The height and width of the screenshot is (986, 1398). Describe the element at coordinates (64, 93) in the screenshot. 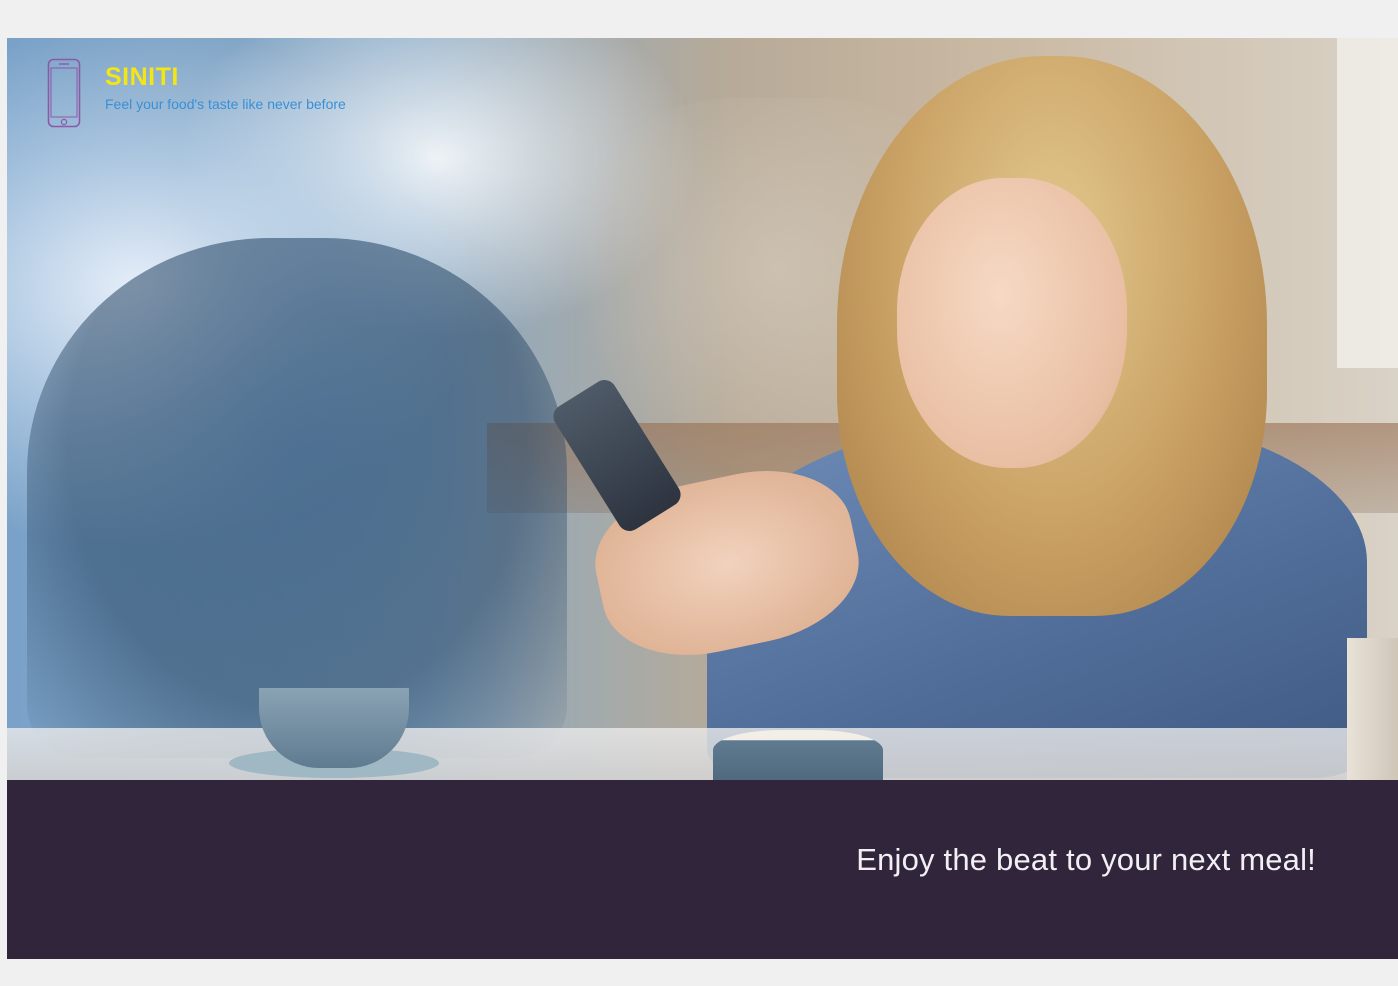

I see `smartphone-icon` at that location.